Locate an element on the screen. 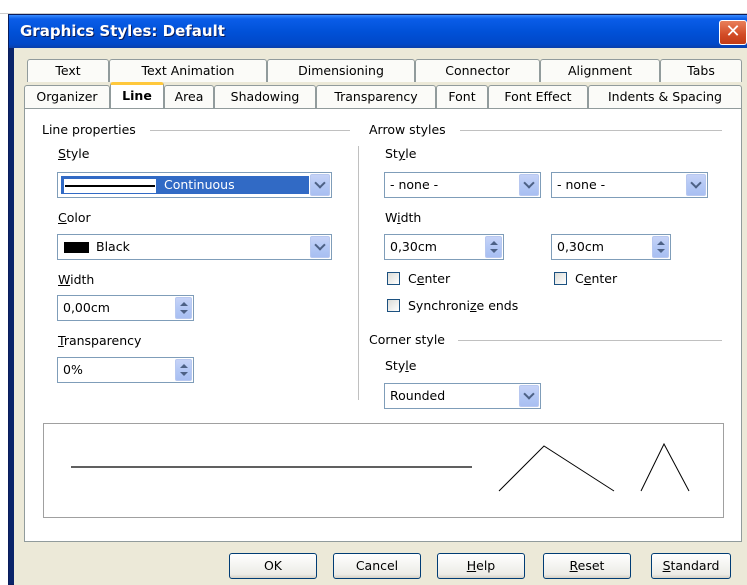 The width and height of the screenshot is (747, 585). background-app-strip is located at coordinates (373, 7).